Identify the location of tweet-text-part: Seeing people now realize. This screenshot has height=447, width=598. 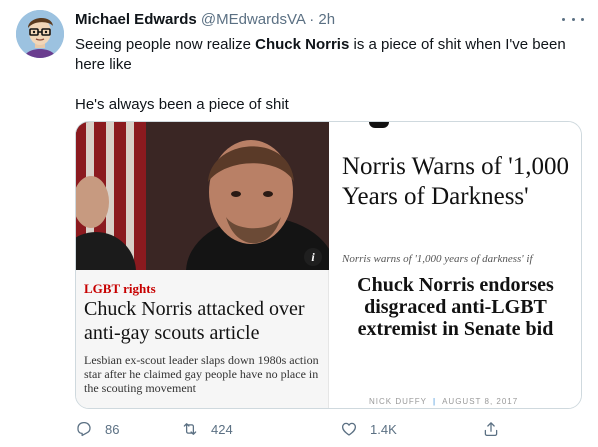
(165, 44).